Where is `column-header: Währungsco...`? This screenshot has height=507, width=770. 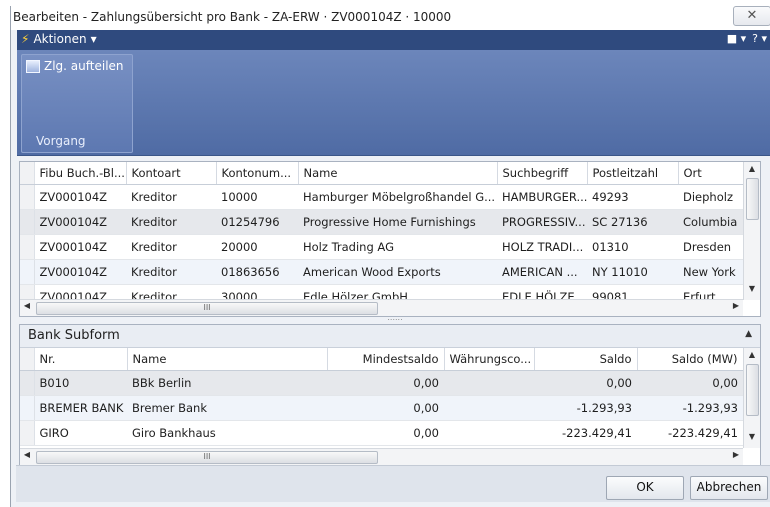 column-header: Währungsco... is located at coordinates (489, 359).